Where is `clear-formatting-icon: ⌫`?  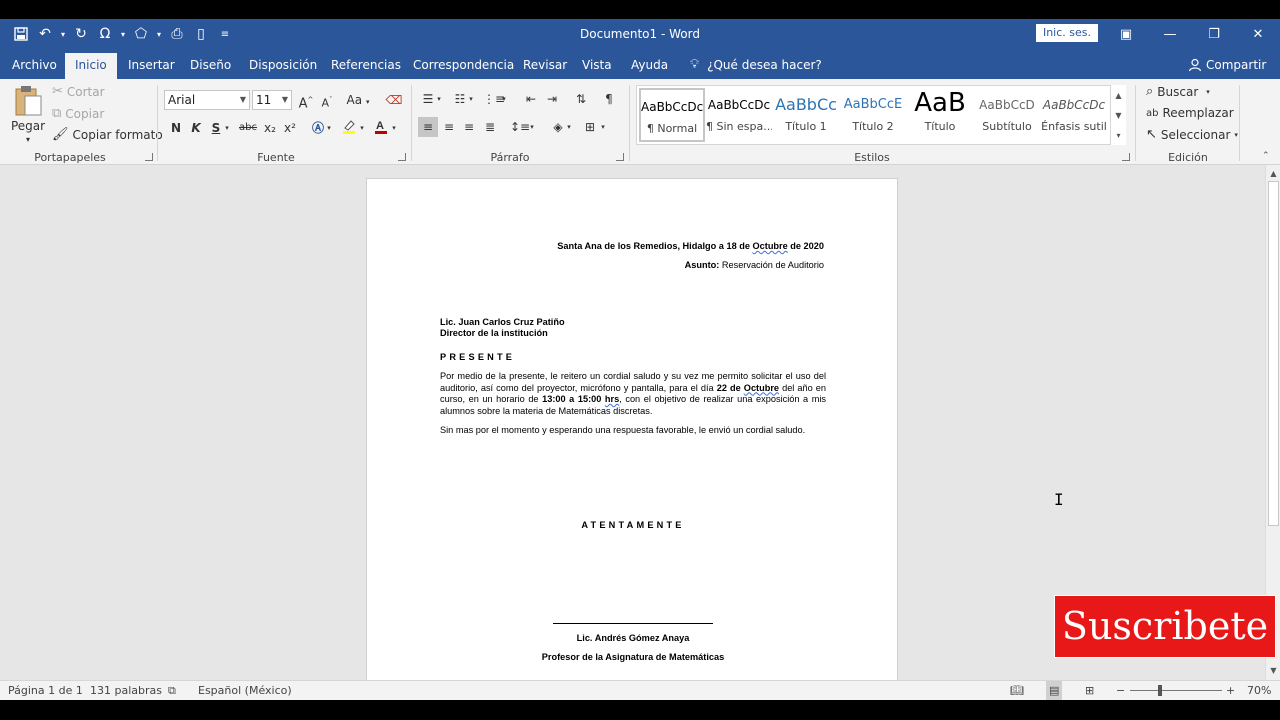 clear-formatting-icon: ⌫ is located at coordinates (394, 100).